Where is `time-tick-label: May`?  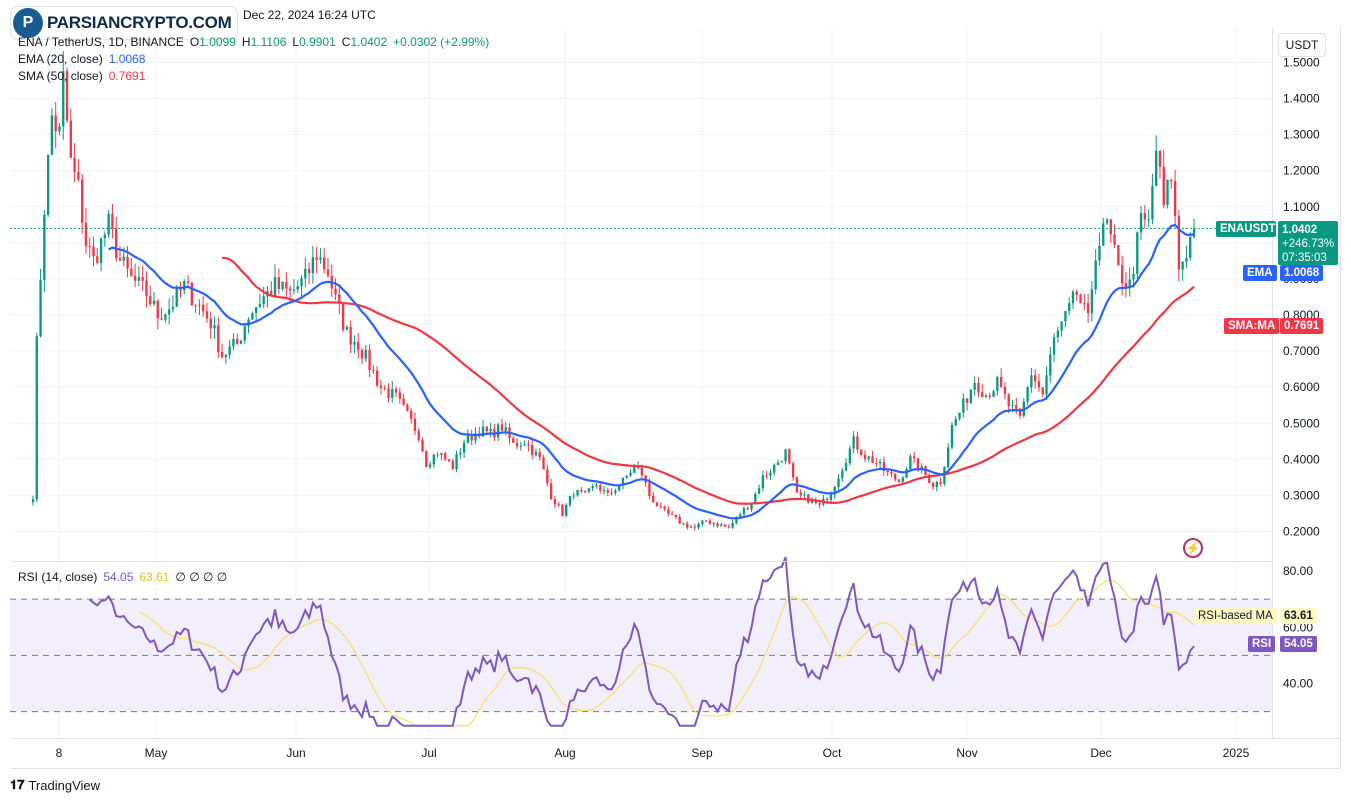 time-tick-label: May is located at coordinates (156, 753).